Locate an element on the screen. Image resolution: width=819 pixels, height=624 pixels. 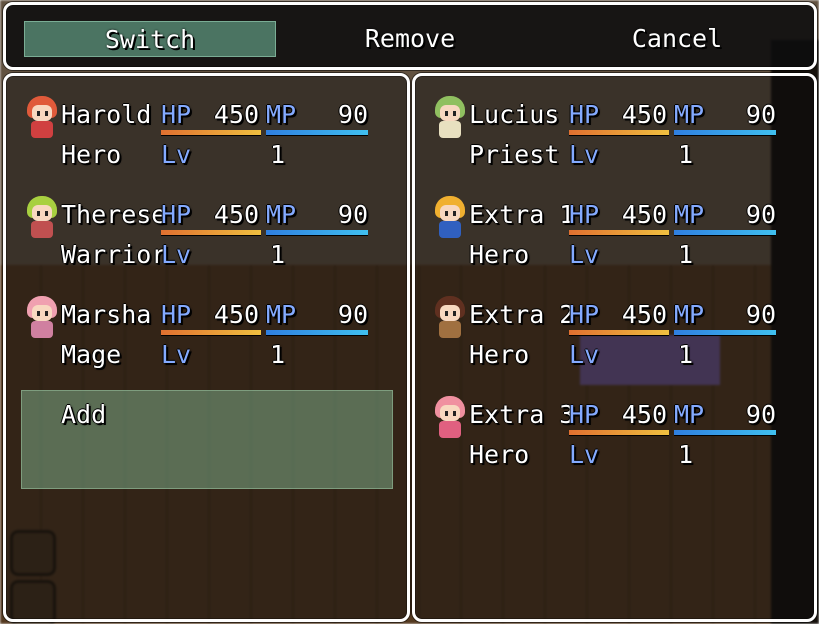
remove-command: Remove is located at coordinates (410, 39).